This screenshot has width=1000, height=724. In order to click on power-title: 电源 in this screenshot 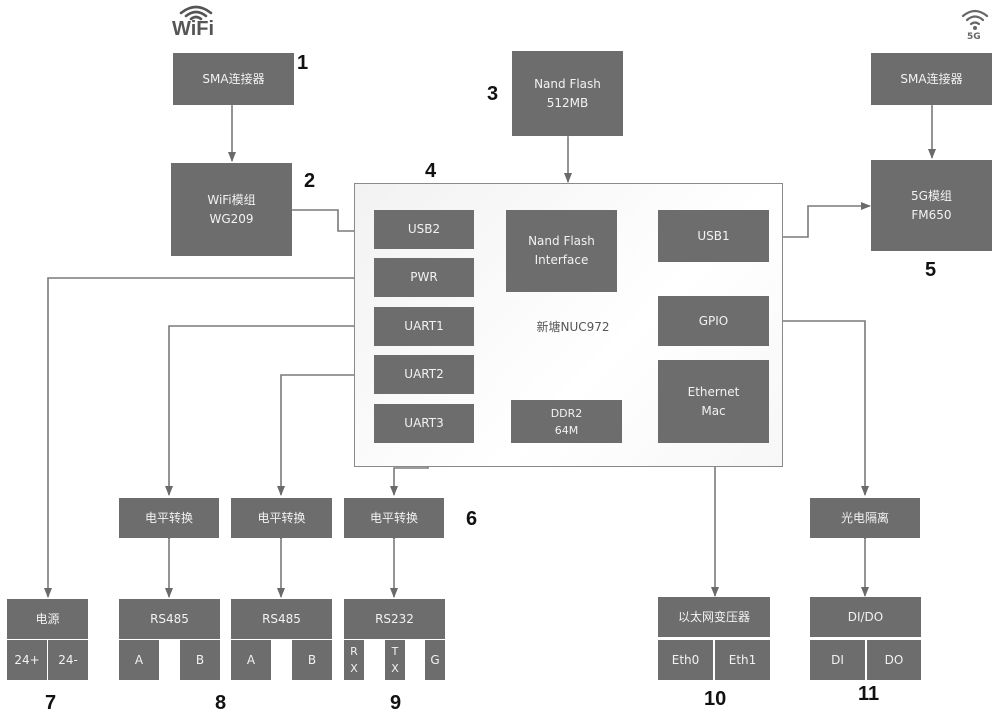, I will do `click(47, 618)`.